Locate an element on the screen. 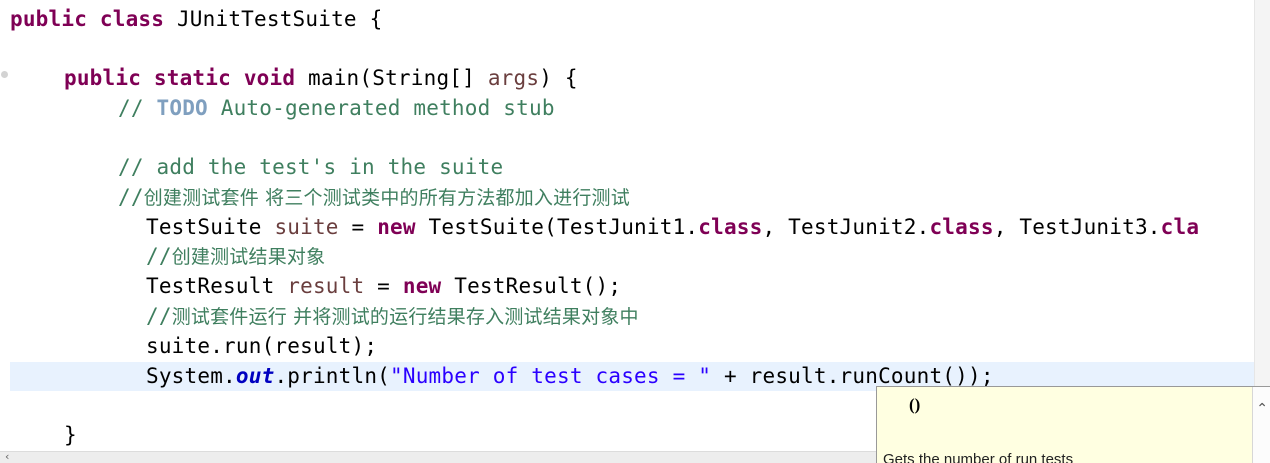  code-line-todo-comment: // TODO Auto-generated method stub is located at coordinates (336, 108).